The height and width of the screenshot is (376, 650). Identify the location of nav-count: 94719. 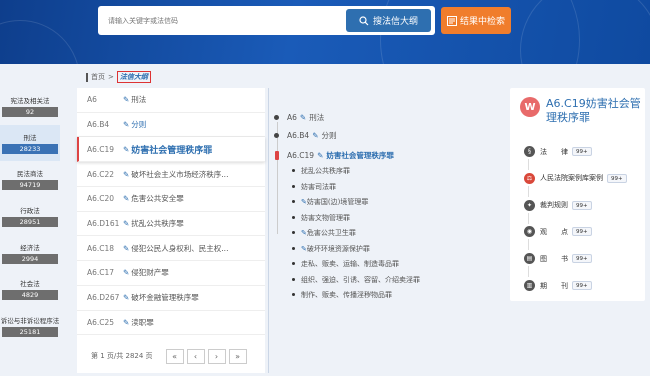
(30, 185).